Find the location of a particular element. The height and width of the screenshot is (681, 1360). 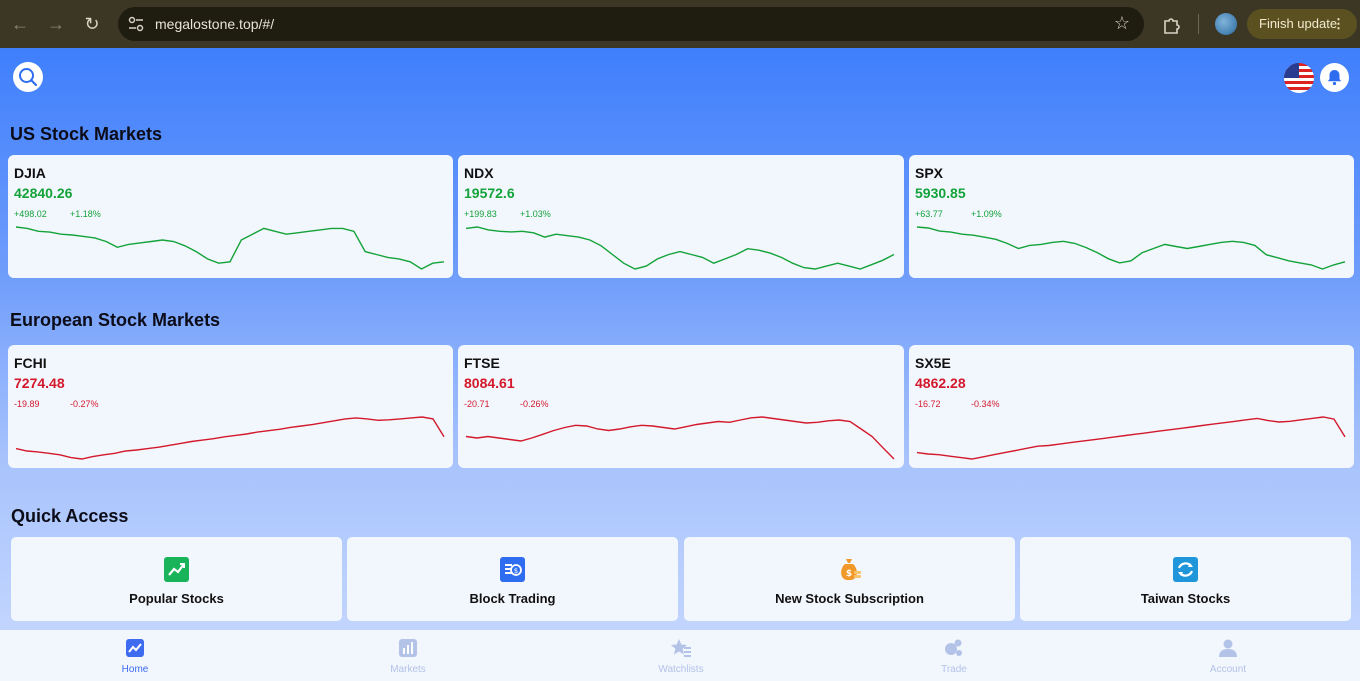

quick-access-new-stock-subscription: $ New Stock Subscription is located at coordinates (849, 579).